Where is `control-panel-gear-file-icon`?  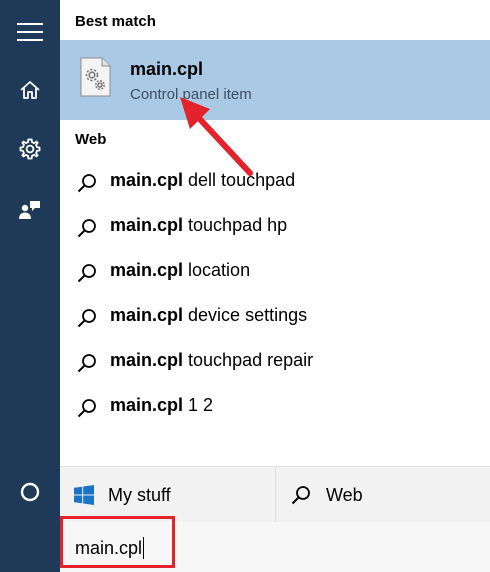
control-panel-gear-file-icon is located at coordinates (95, 79).